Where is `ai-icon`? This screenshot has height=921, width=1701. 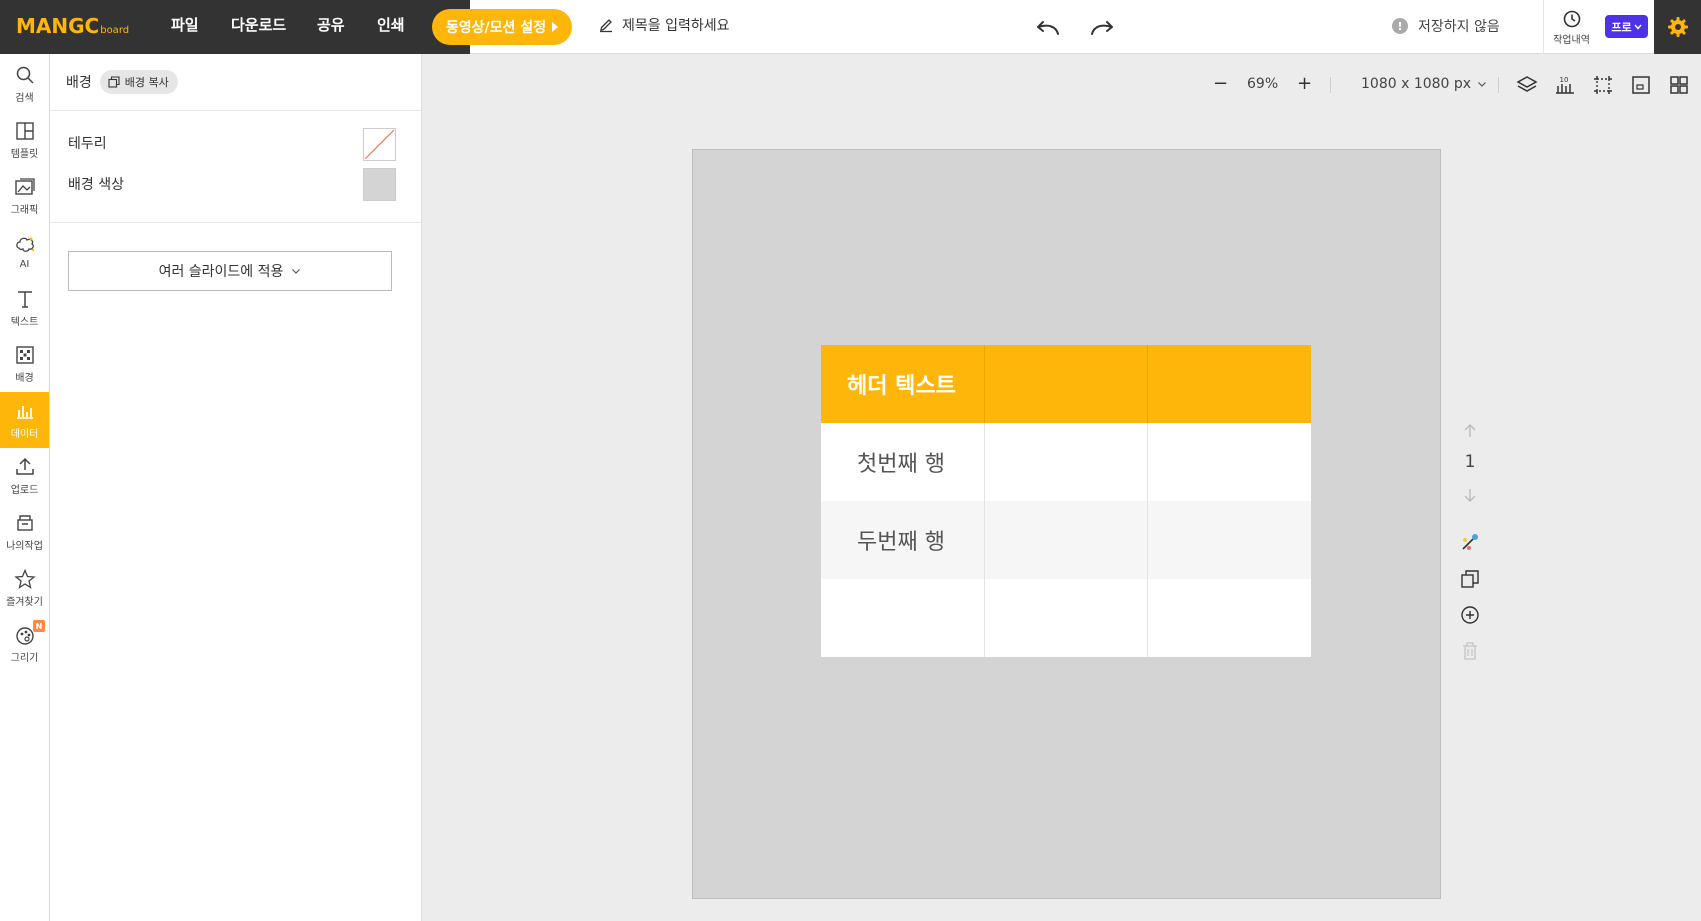 ai-icon is located at coordinates (24, 244).